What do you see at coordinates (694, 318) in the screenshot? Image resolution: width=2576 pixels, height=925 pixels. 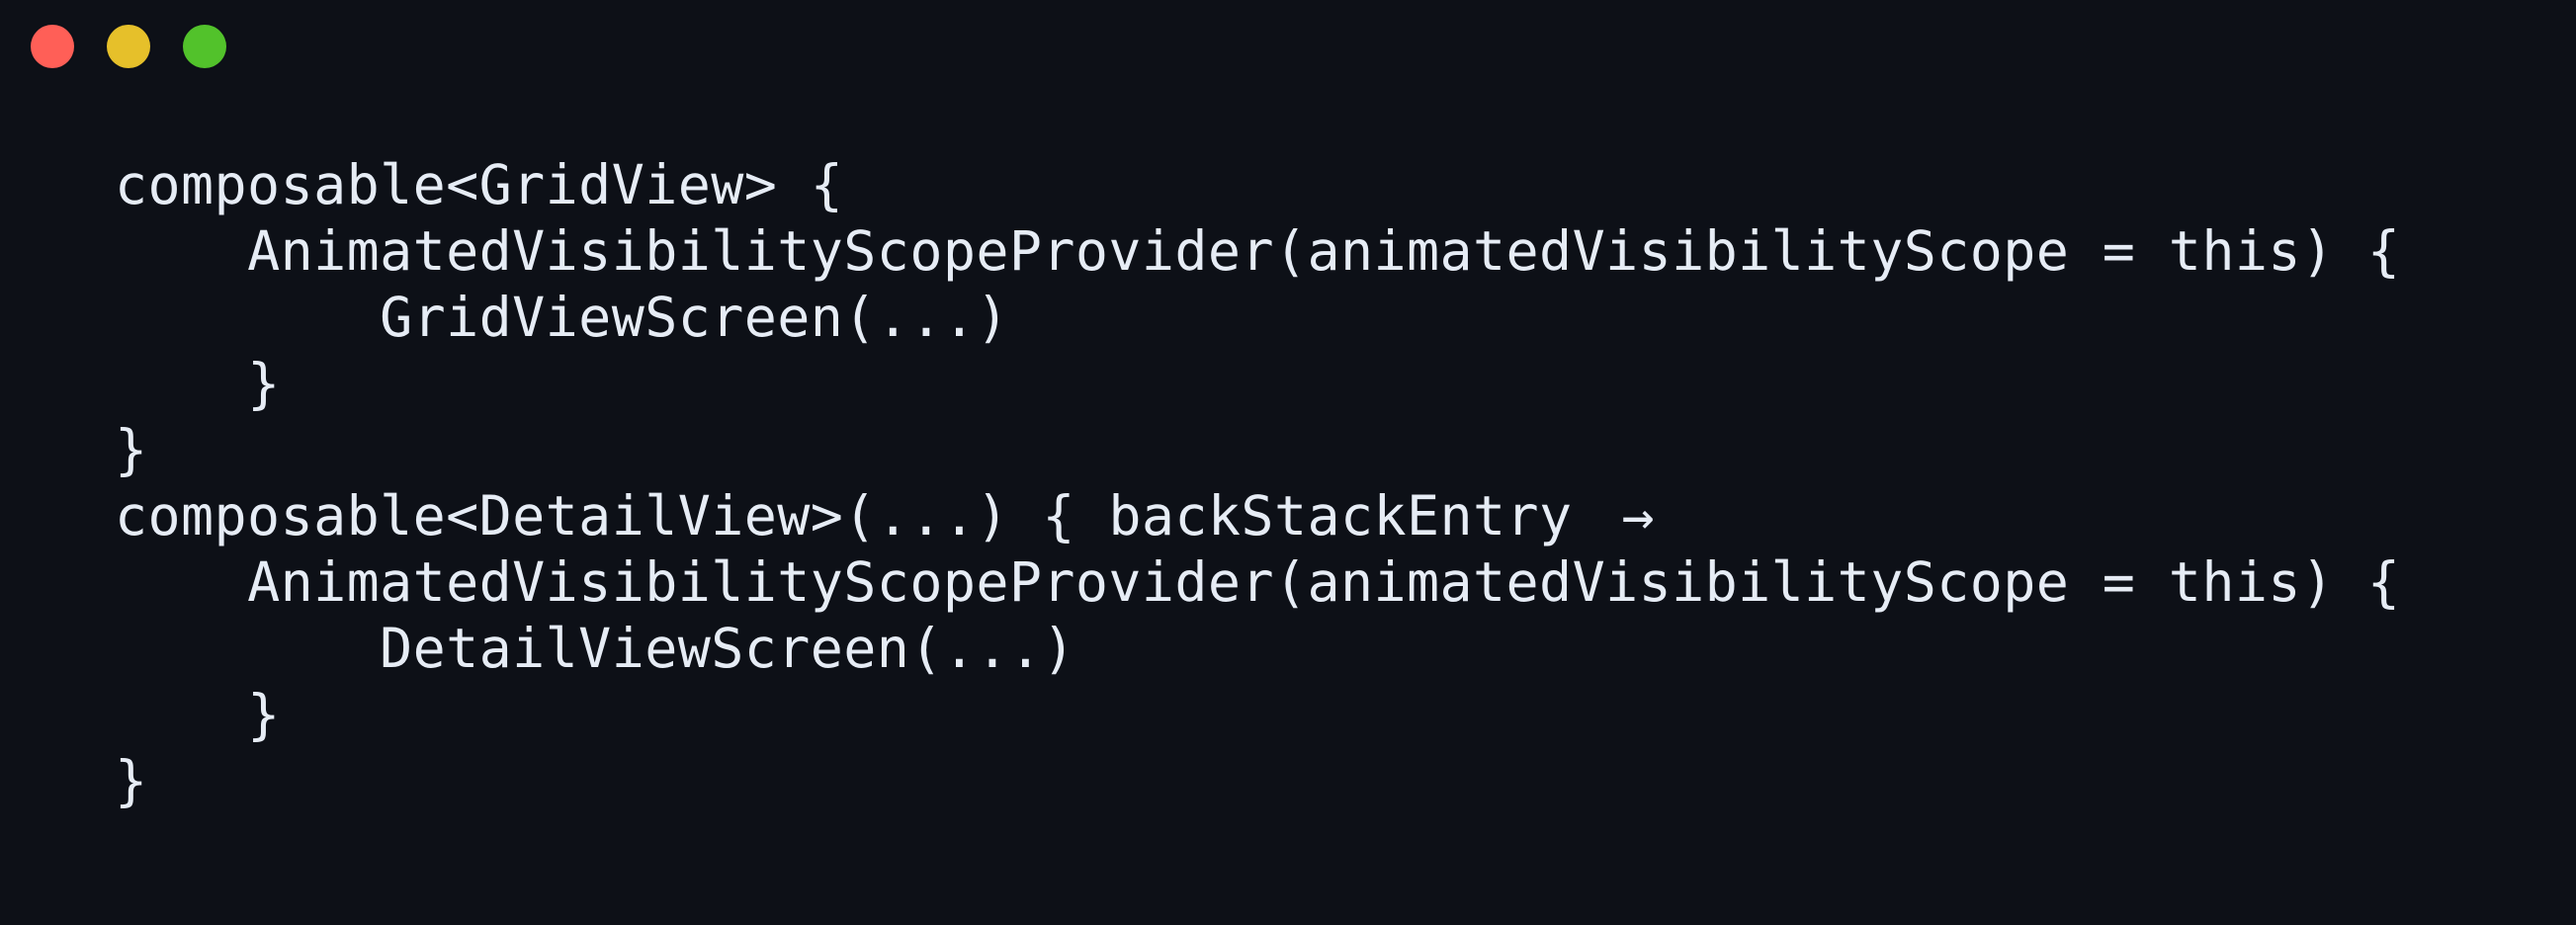 I see `code-line: GridViewScreen(...)` at bounding box center [694, 318].